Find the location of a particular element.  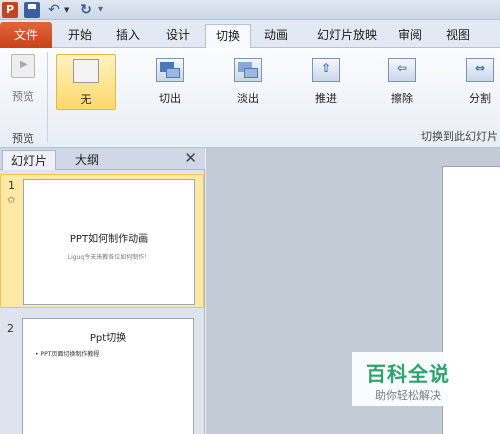

transition-cut: 切出 is located at coordinates (170, 82).